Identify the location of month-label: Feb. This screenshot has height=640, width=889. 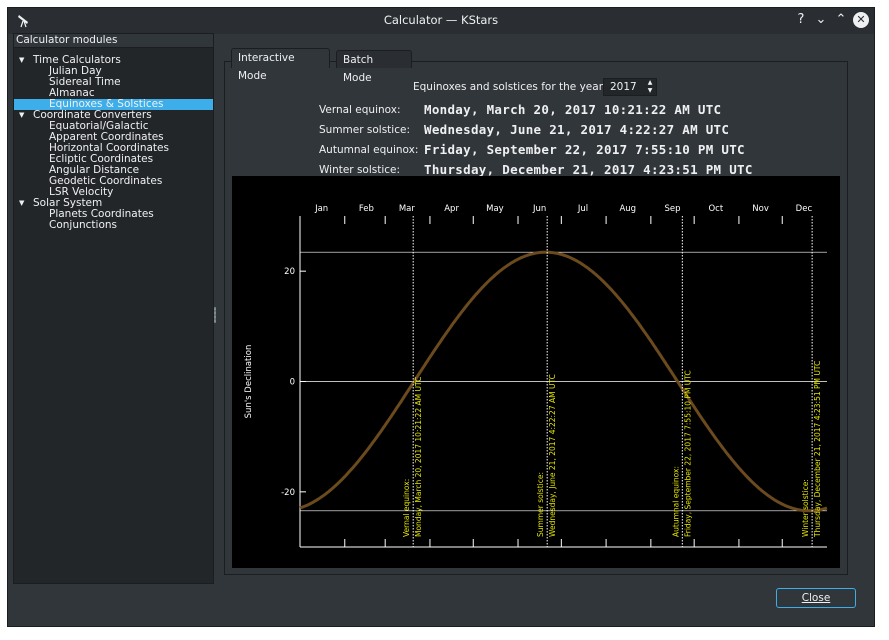
(366, 209).